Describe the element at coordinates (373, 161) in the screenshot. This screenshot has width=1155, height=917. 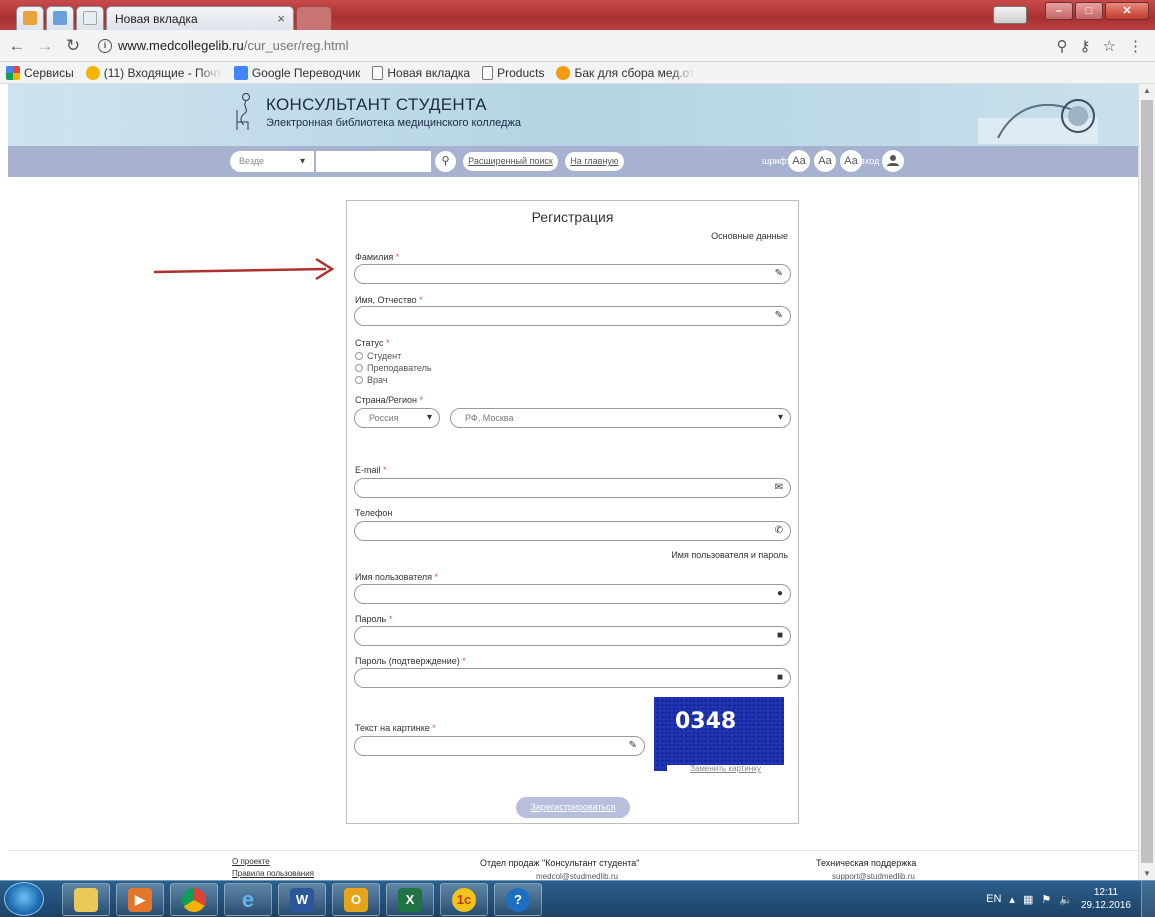
I see `site-search-input` at that location.